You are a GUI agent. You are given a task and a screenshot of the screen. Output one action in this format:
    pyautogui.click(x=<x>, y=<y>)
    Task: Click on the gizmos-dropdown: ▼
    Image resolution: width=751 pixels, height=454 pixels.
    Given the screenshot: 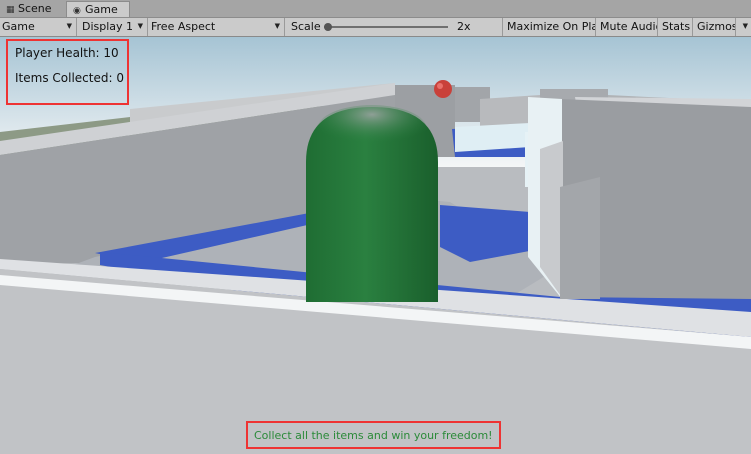 What is the action you would take?
    pyautogui.click(x=743, y=27)
    